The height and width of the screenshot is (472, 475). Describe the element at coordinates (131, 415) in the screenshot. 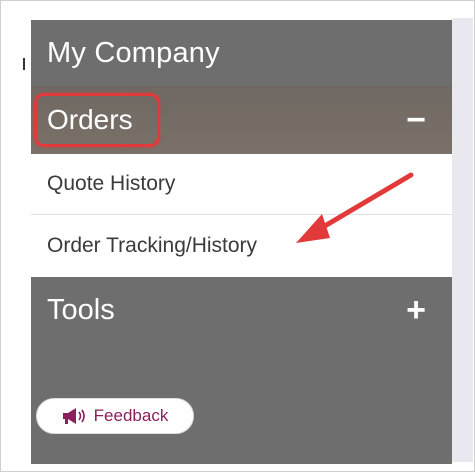

I see `feedback-button-label: Feedback` at that location.